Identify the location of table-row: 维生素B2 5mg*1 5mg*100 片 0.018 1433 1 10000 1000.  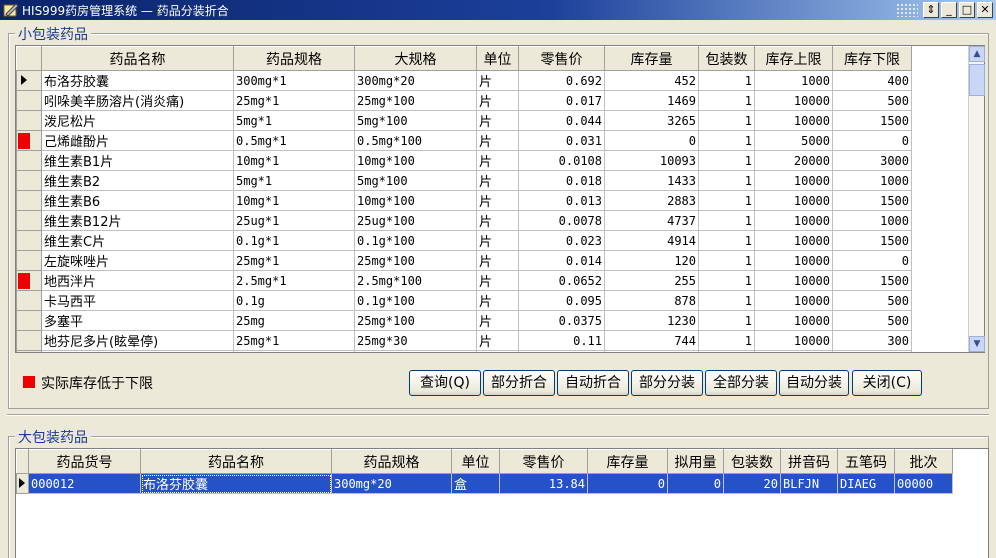
(464, 180).